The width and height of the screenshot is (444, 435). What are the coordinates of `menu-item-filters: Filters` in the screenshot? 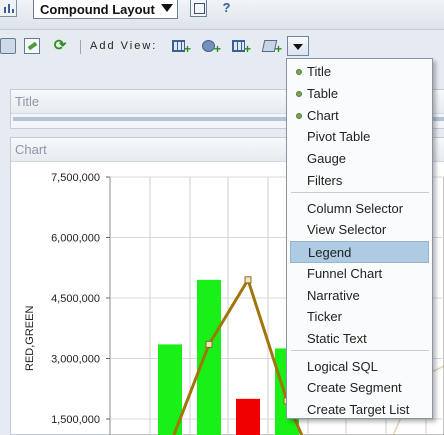 It's located at (359, 181).